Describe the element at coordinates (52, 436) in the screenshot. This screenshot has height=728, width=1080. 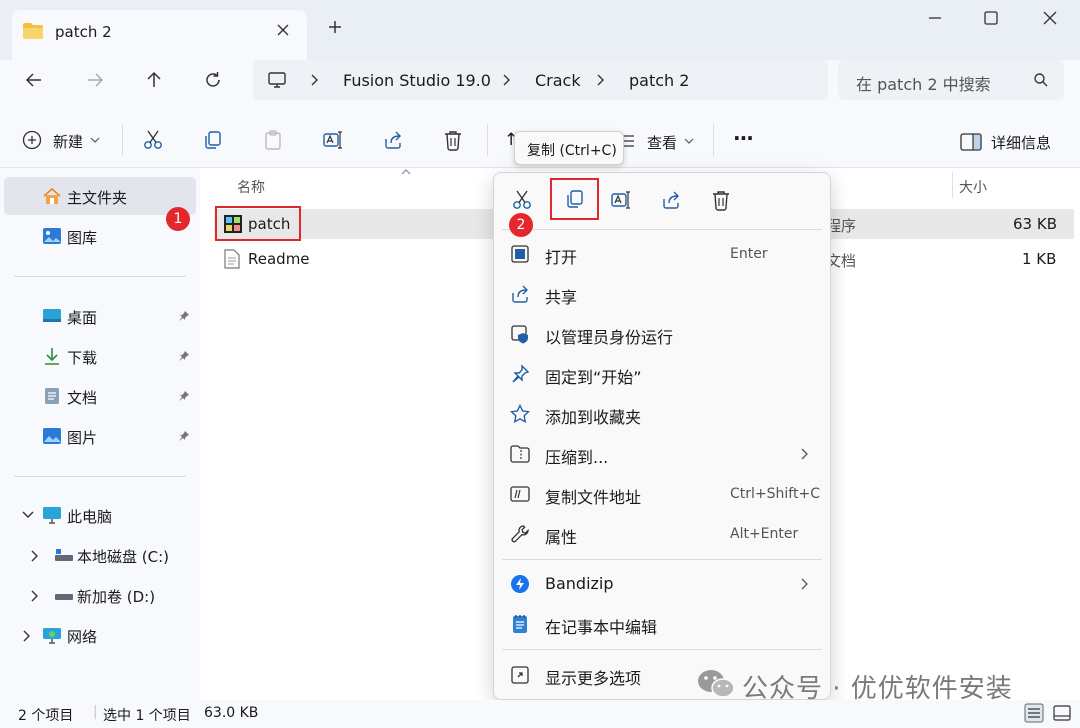
I see `pictures-icon` at that location.